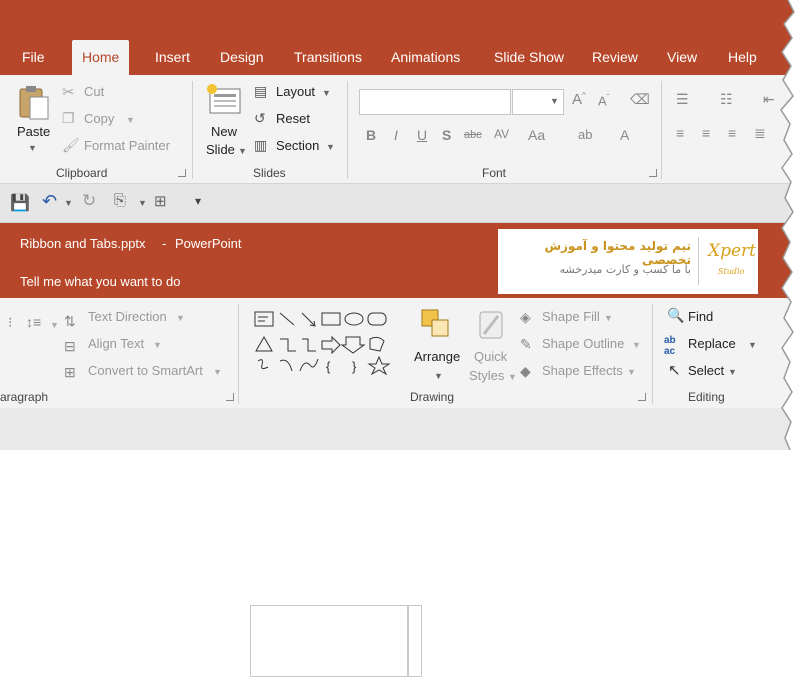 This screenshot has height=677, width=800. I want to click on bullets-icon: ☰, so click(682, 99).